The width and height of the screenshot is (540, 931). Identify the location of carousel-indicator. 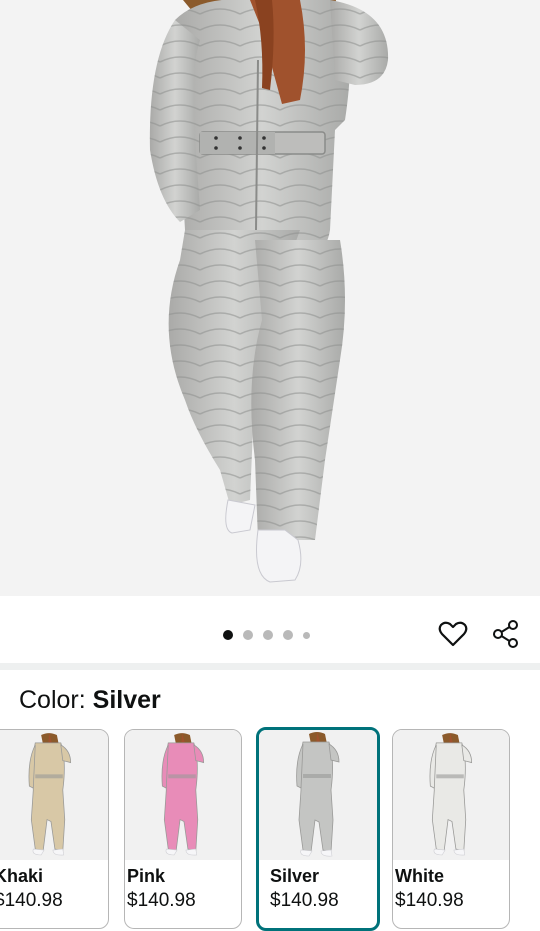
(266, 635).